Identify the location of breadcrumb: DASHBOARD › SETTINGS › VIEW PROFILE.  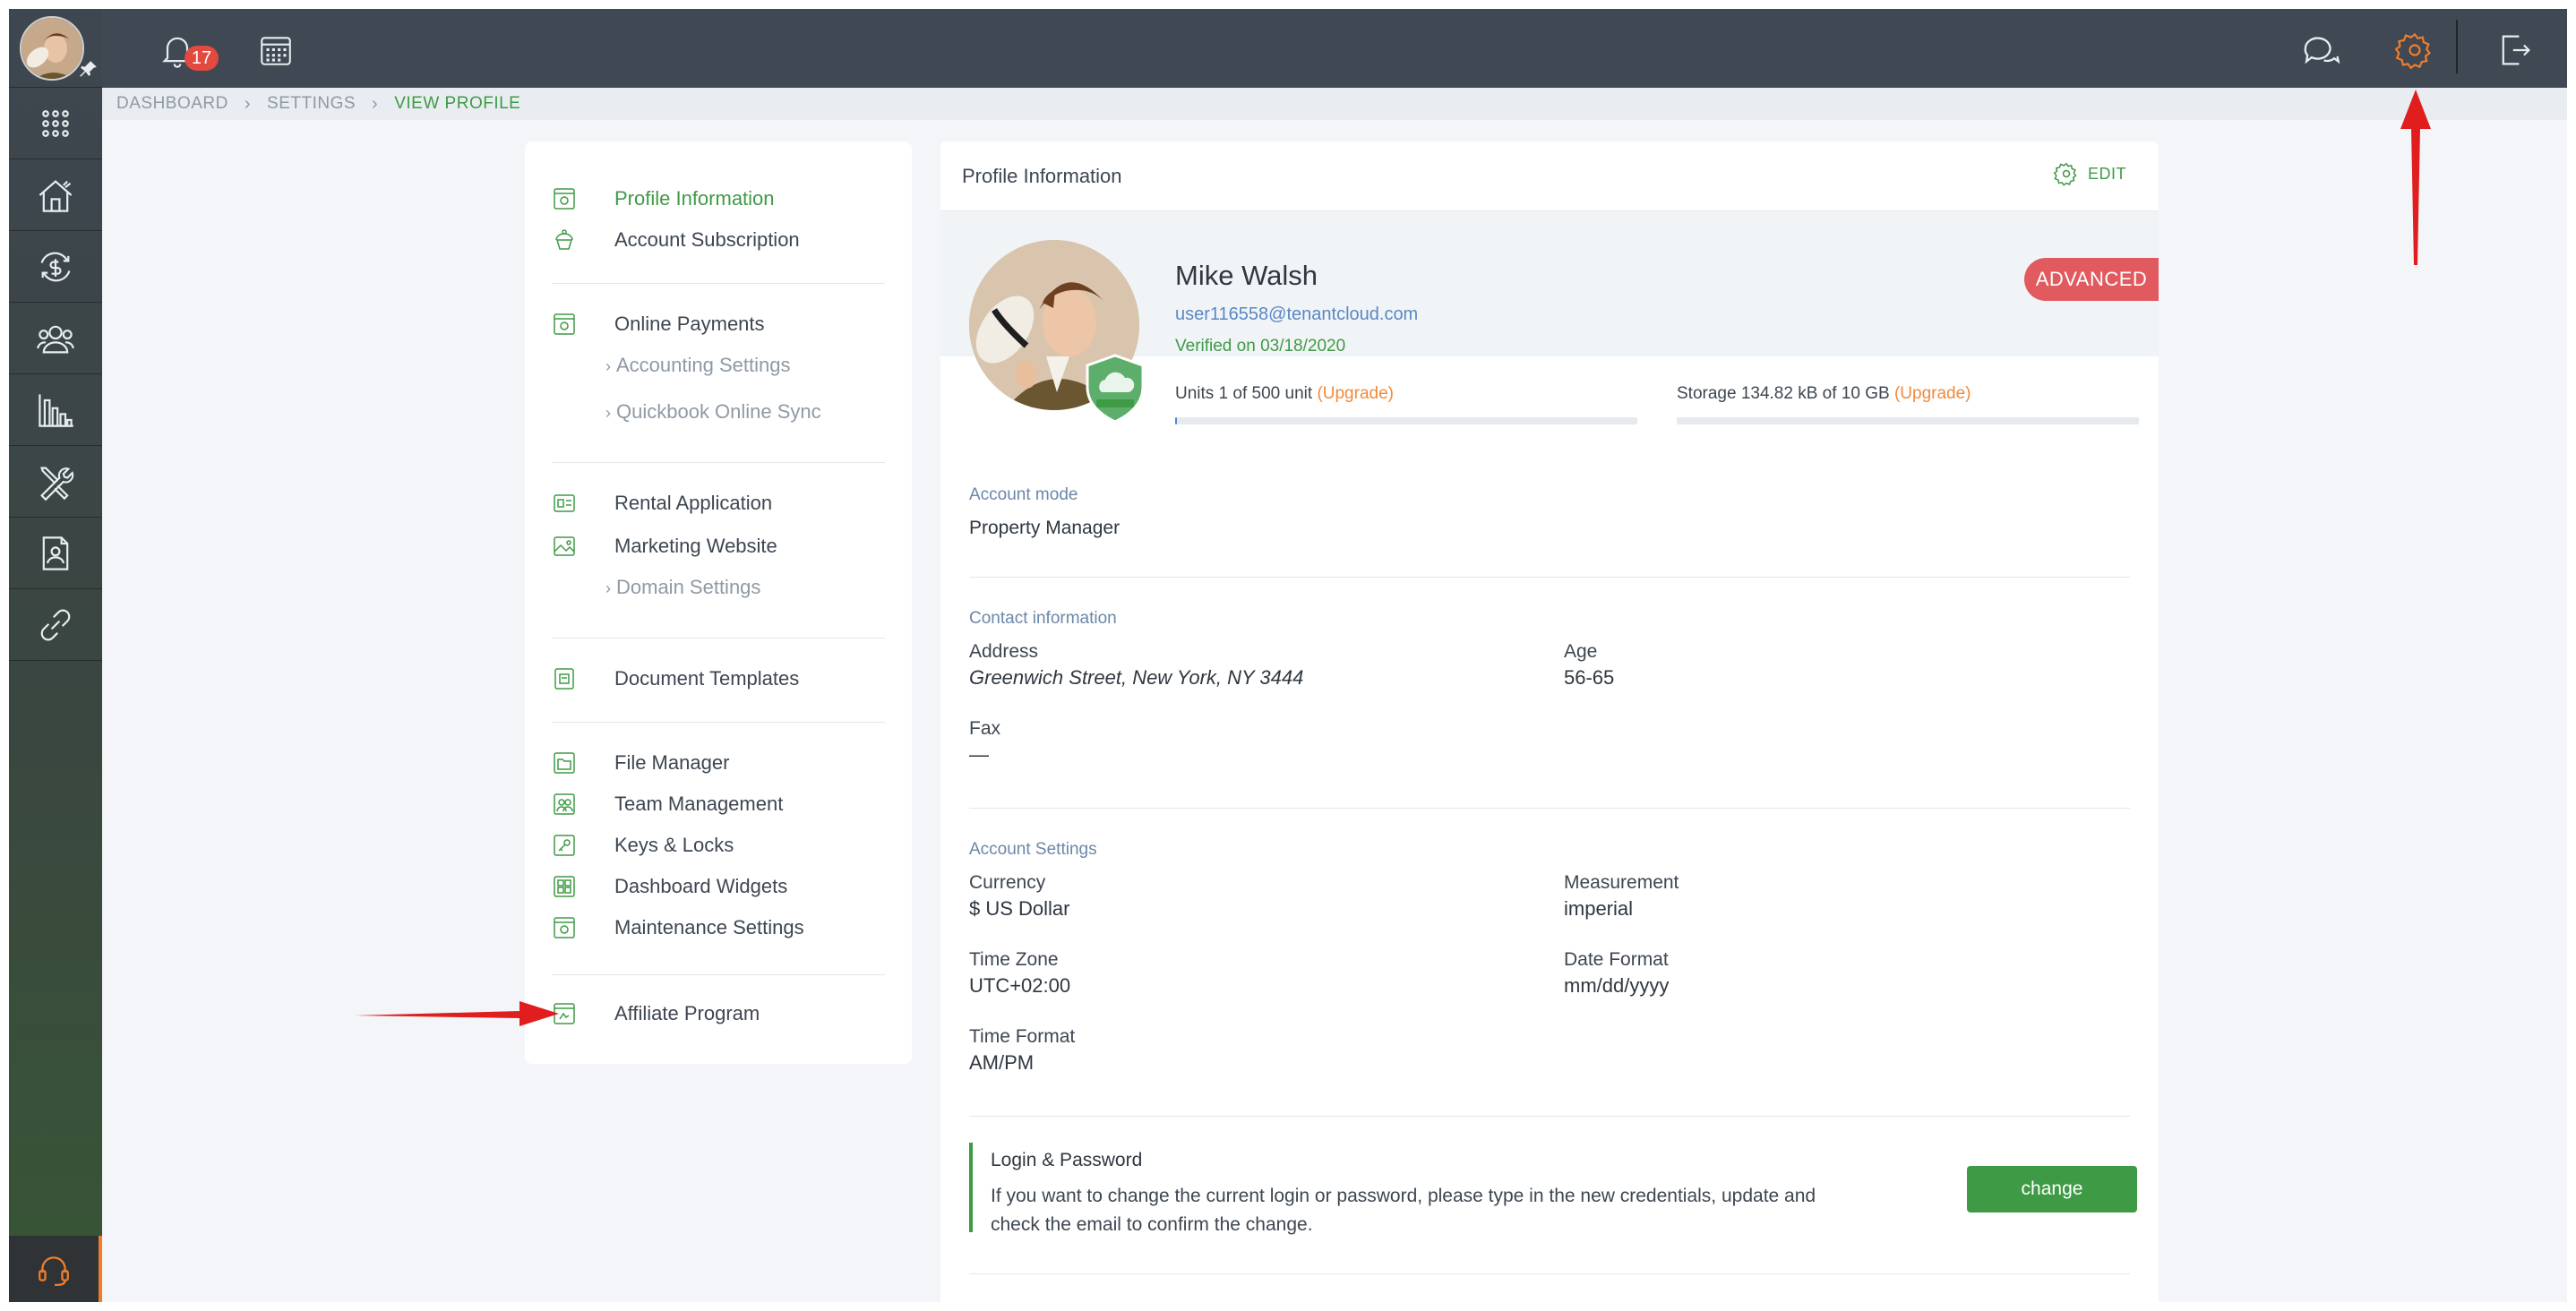
(1334, 104).